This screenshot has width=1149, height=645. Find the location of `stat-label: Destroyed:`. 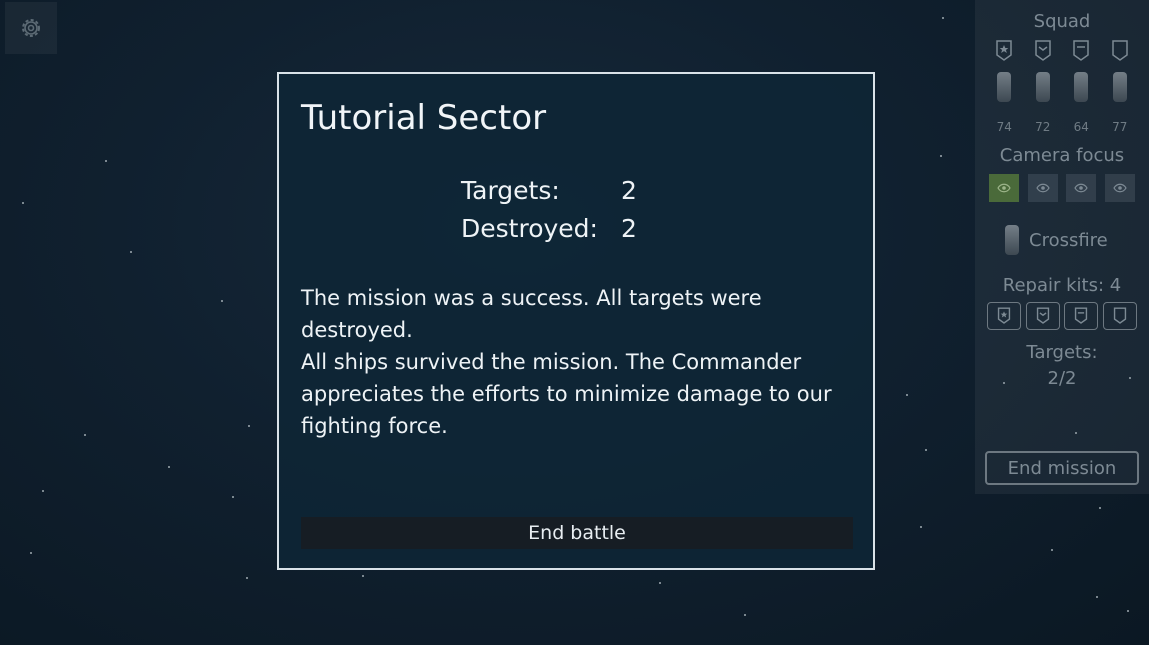

stat-label: Destroyed: is located at coordinates (529, 228).